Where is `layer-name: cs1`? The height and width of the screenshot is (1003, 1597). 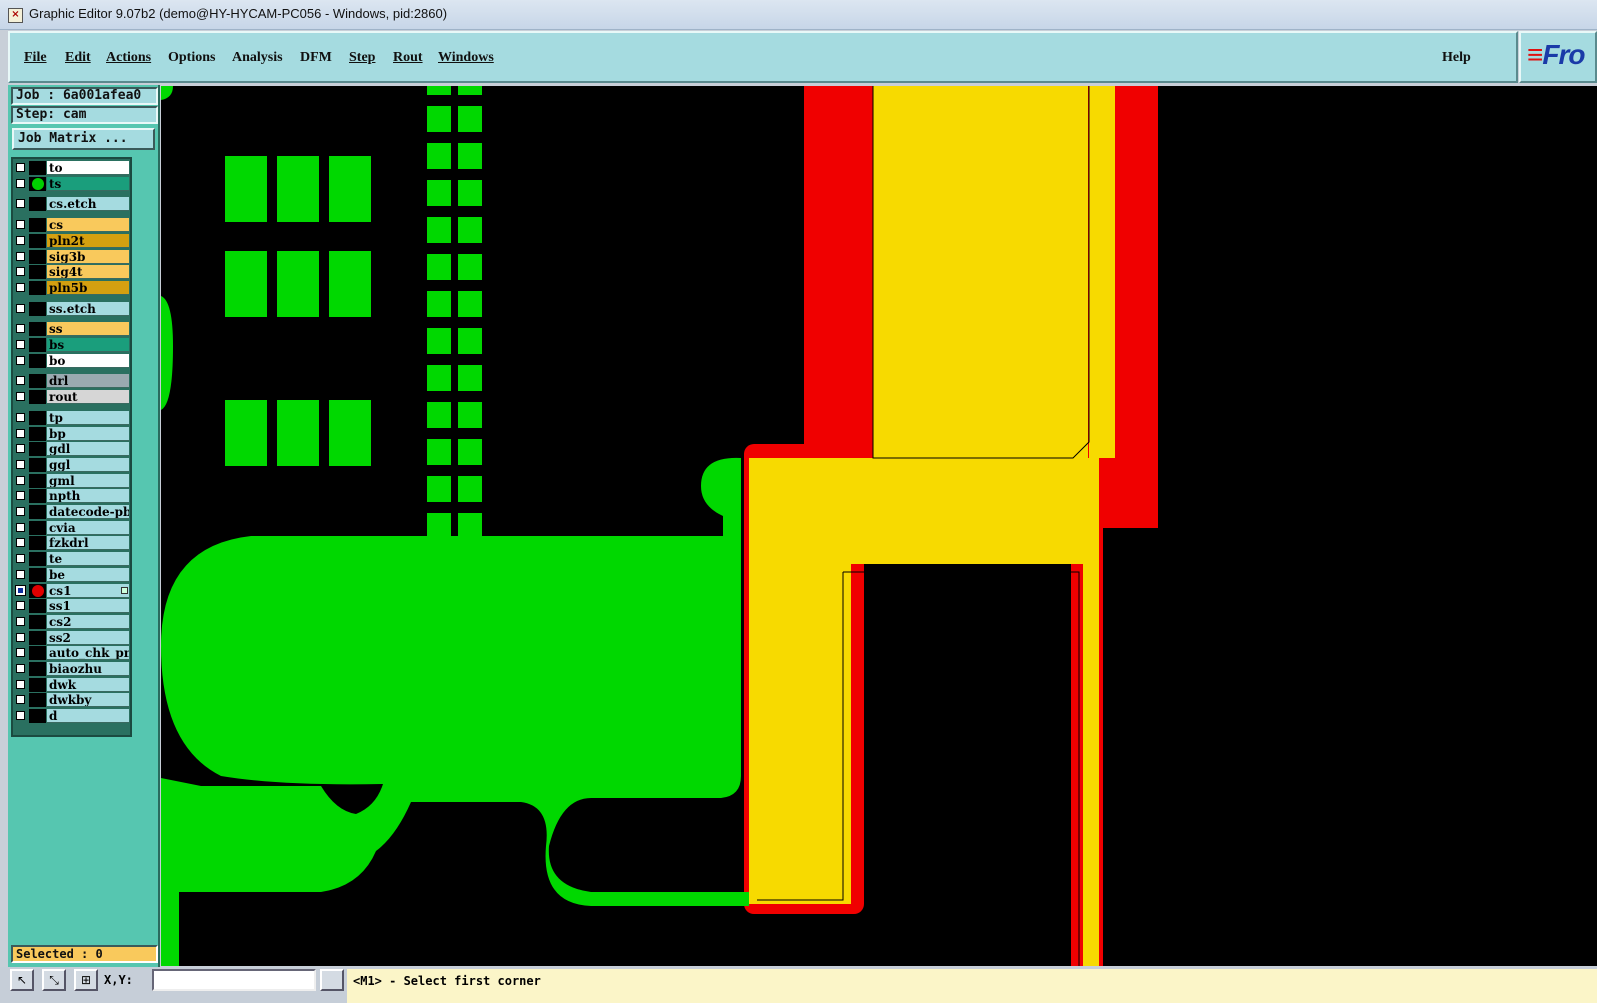 layer-name: cs1 is located at coordinates (88, 590).